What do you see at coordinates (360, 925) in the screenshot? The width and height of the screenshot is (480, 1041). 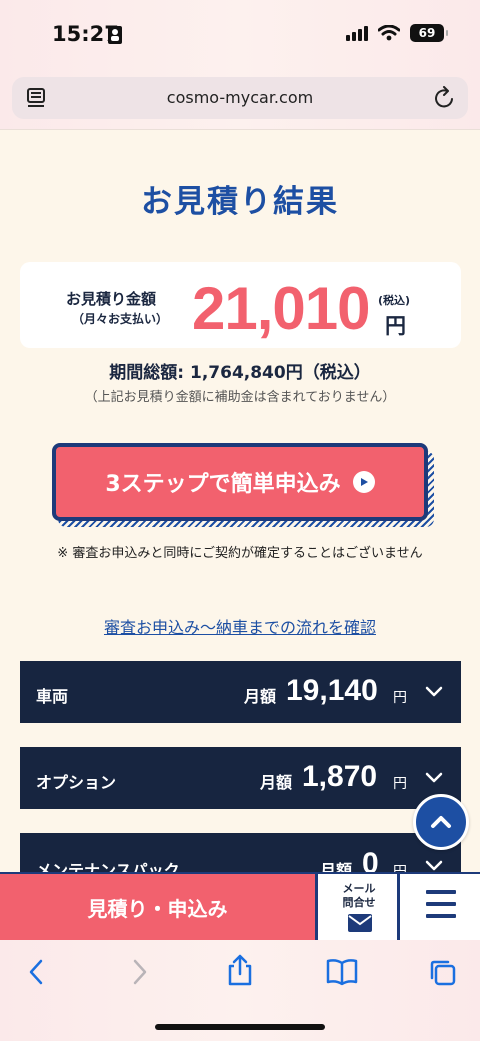 I see `mail-icon` at bounding box center [360, 925].